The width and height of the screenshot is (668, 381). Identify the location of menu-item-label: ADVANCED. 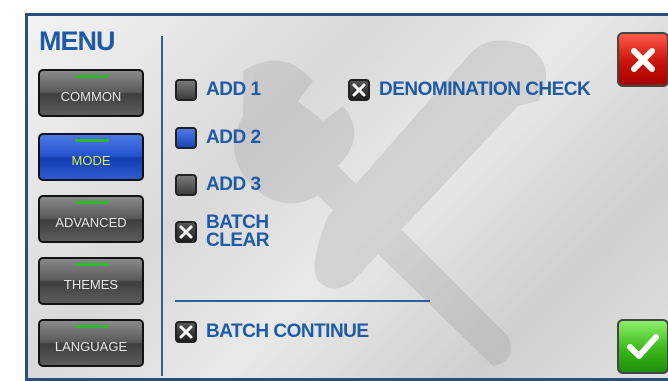
(91, 222).